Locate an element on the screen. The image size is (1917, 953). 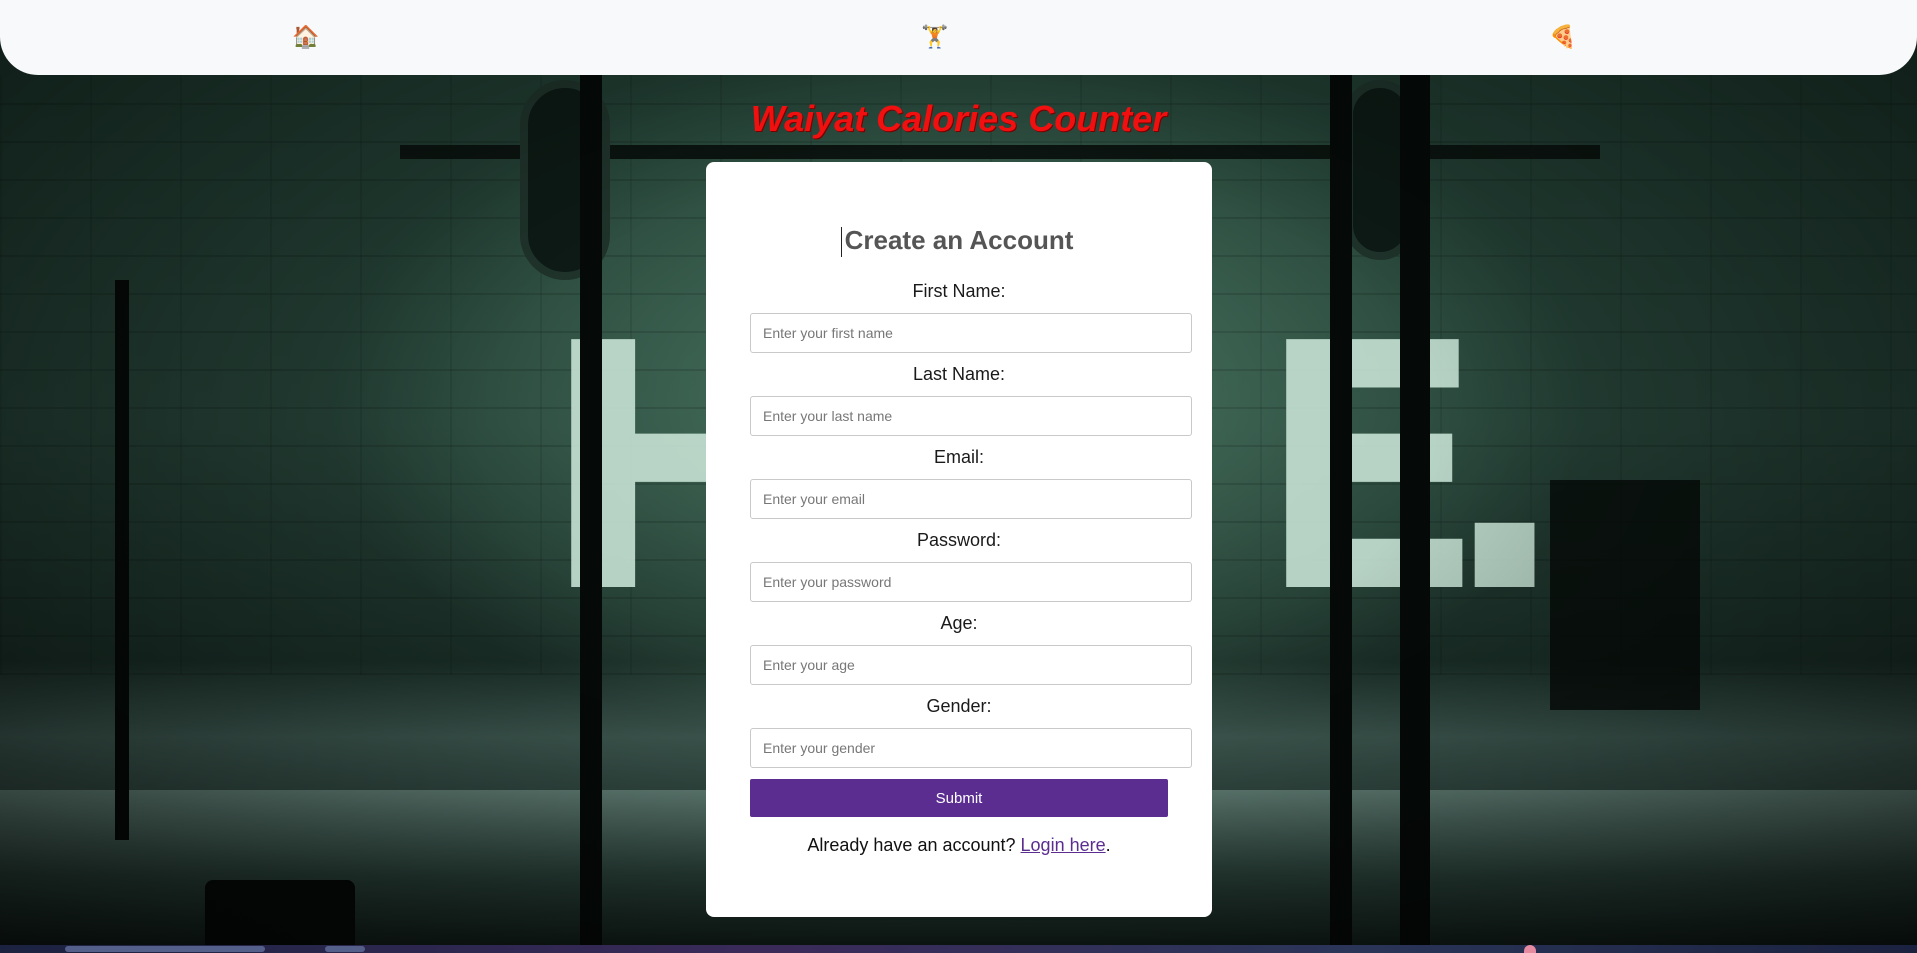
age-input is located at coordinates (971, 665).